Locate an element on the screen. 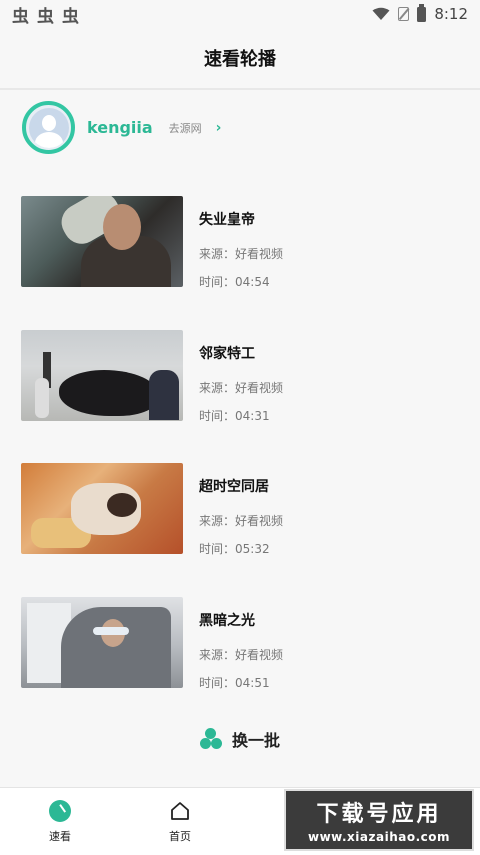 Image resolution: width=480 pixels, height=855 pixels. list-item: 黑暗之光 来源：好看视频 时间：04:51 is located at coordinates (241, 643).